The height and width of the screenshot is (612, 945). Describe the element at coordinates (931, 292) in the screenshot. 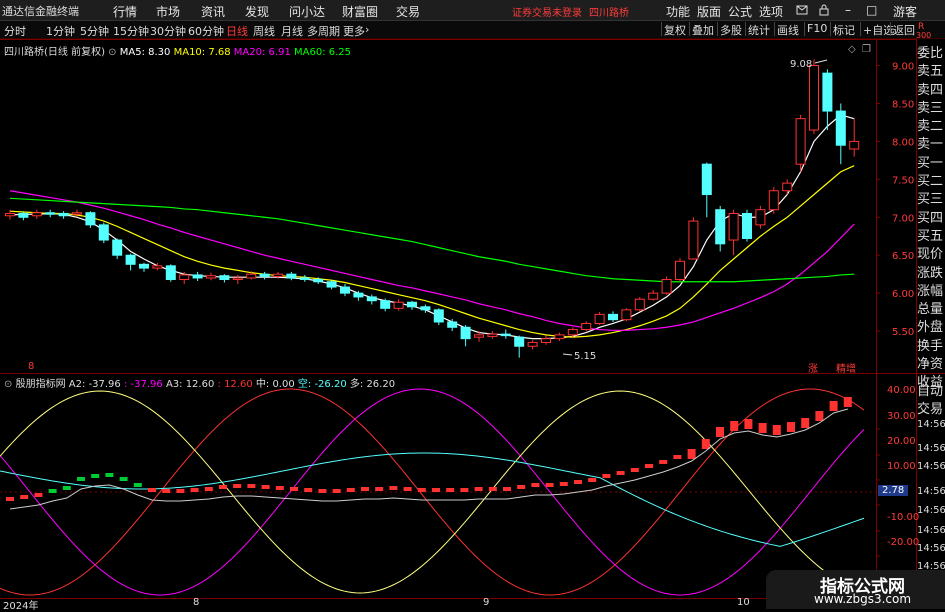

I see `sidebar-item: 涨幅` at that location.